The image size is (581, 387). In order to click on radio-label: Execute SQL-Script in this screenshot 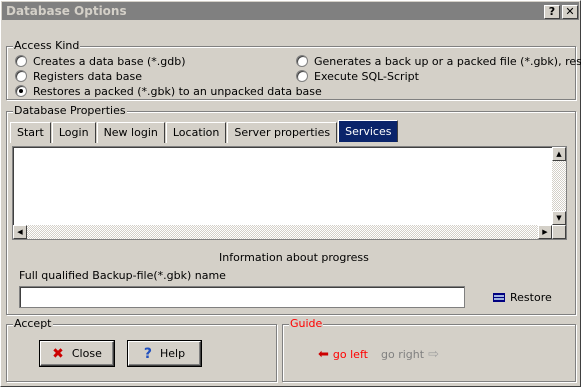, I will do `click(366, 76)`.